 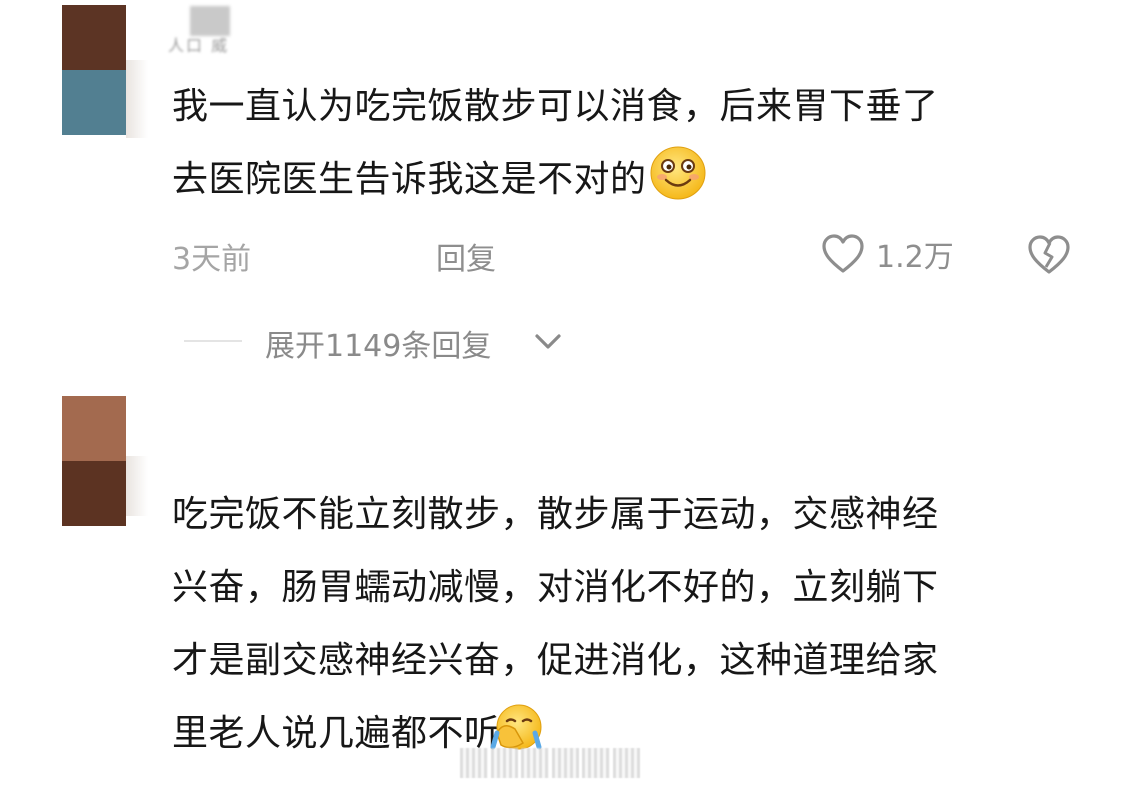 I want to click on reply-button: 回复, so click(x=466, y=256).